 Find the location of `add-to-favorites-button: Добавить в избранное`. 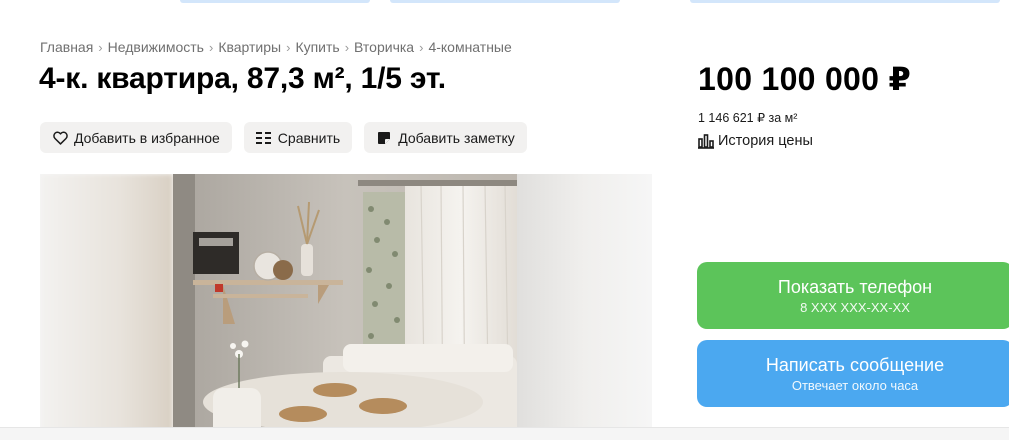

add-to-favorites-button: Добавить в избранное is located at coordinates (136, 137).